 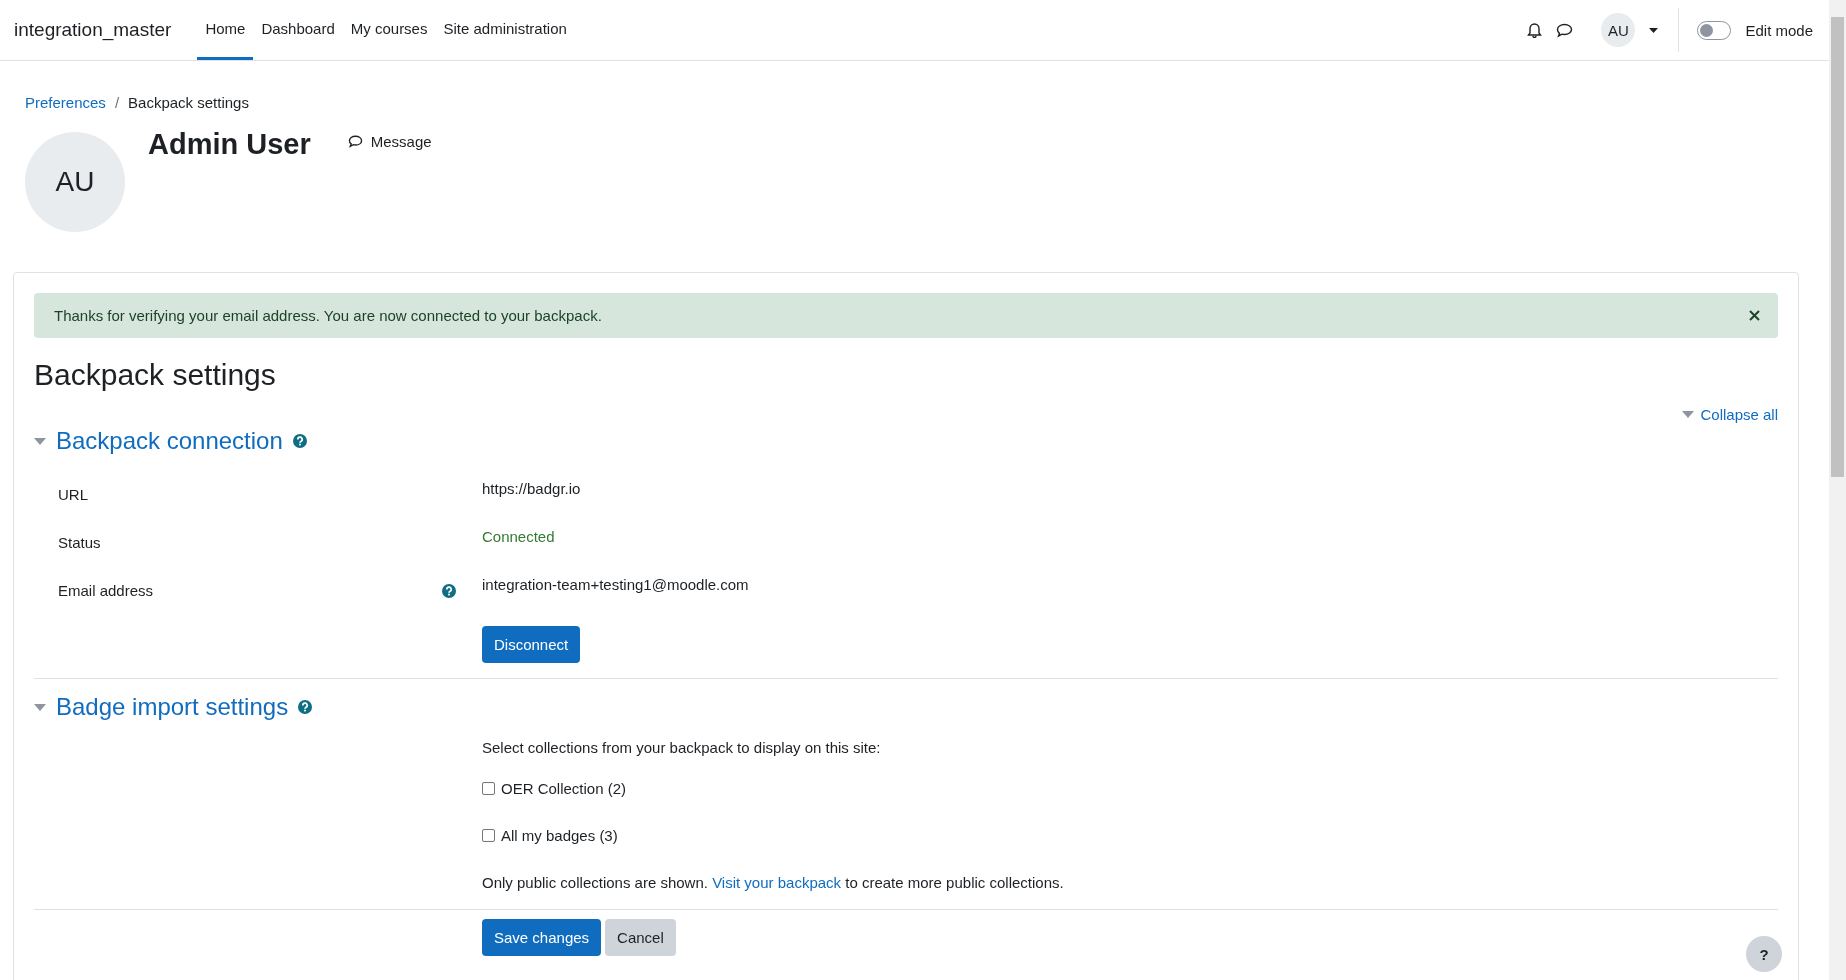 I want to click on site-name: integration_master, so click(x=93, y=30).